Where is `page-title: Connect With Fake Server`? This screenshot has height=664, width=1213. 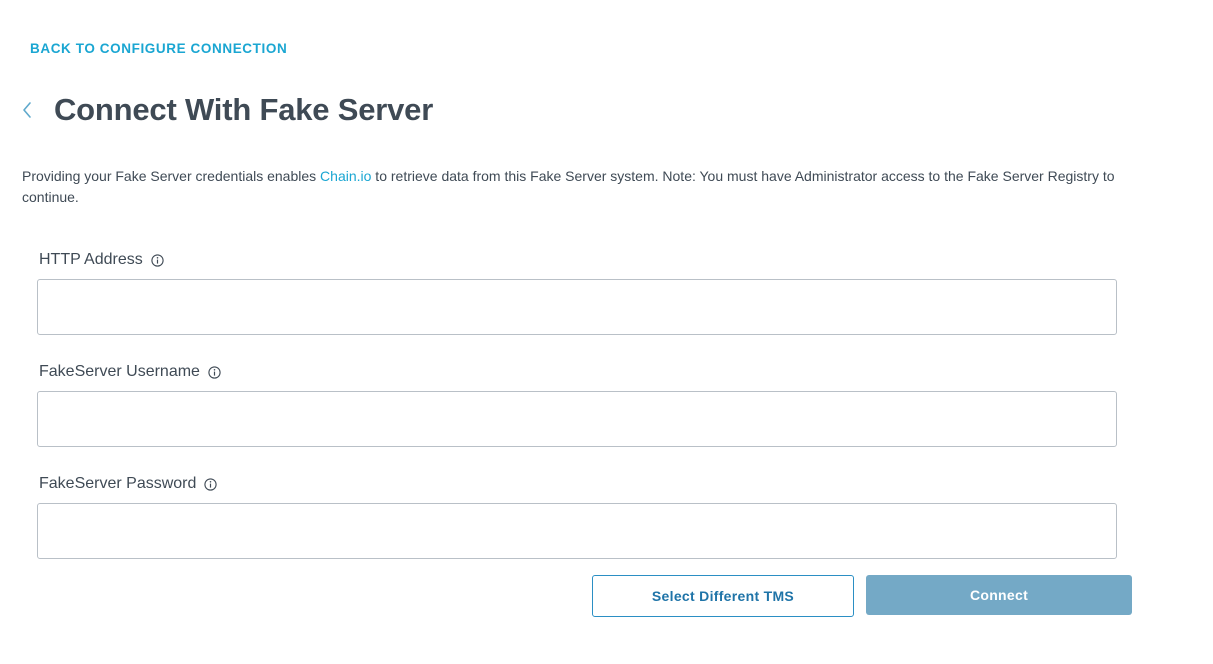 page-title: Connect With Fake Server is located at coordinates (244, 109).